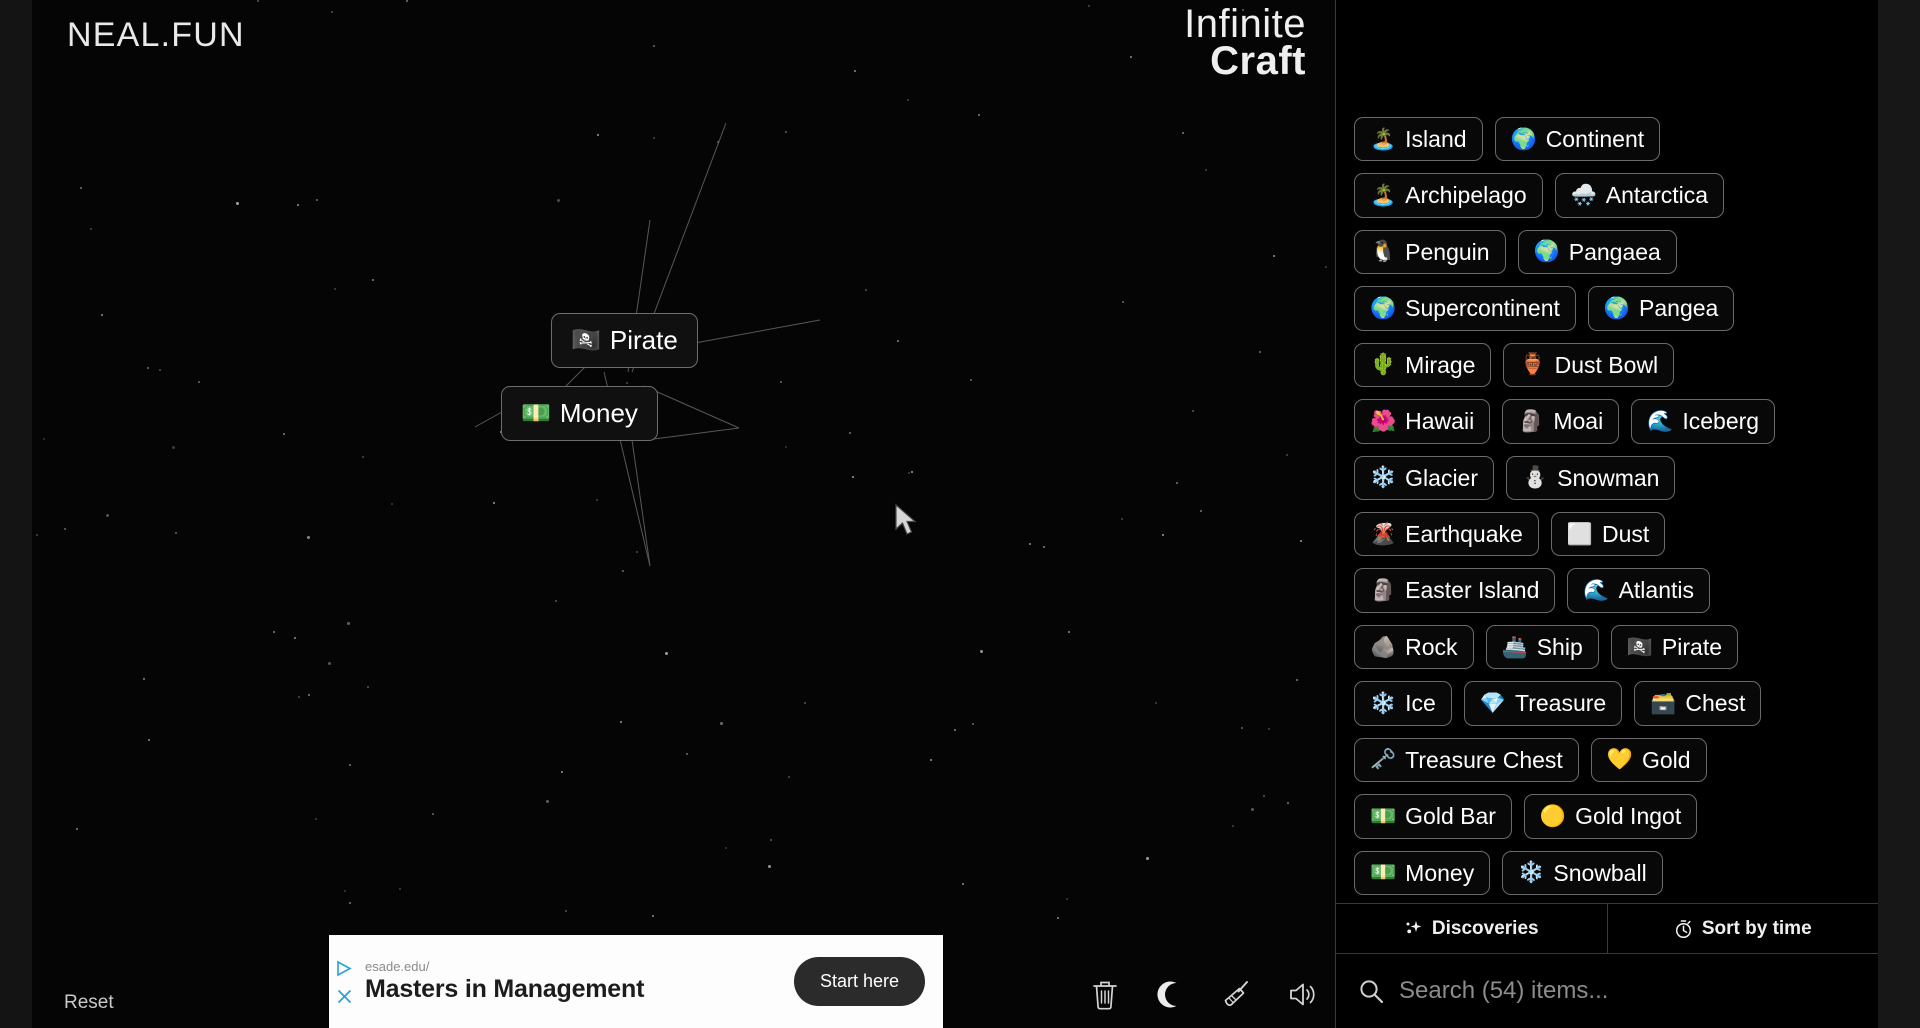 The image size is (1920, 1028). I want to click on item-dust-bowl: 🏺 Dust Bowl, so click(1589, 365).